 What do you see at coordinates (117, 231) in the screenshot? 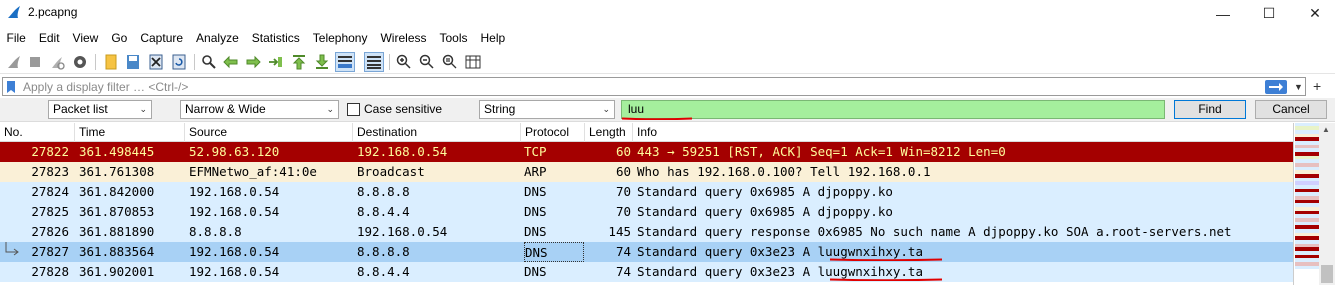
I see `cell-time: 361.881890` at bounding box center [117, 231].